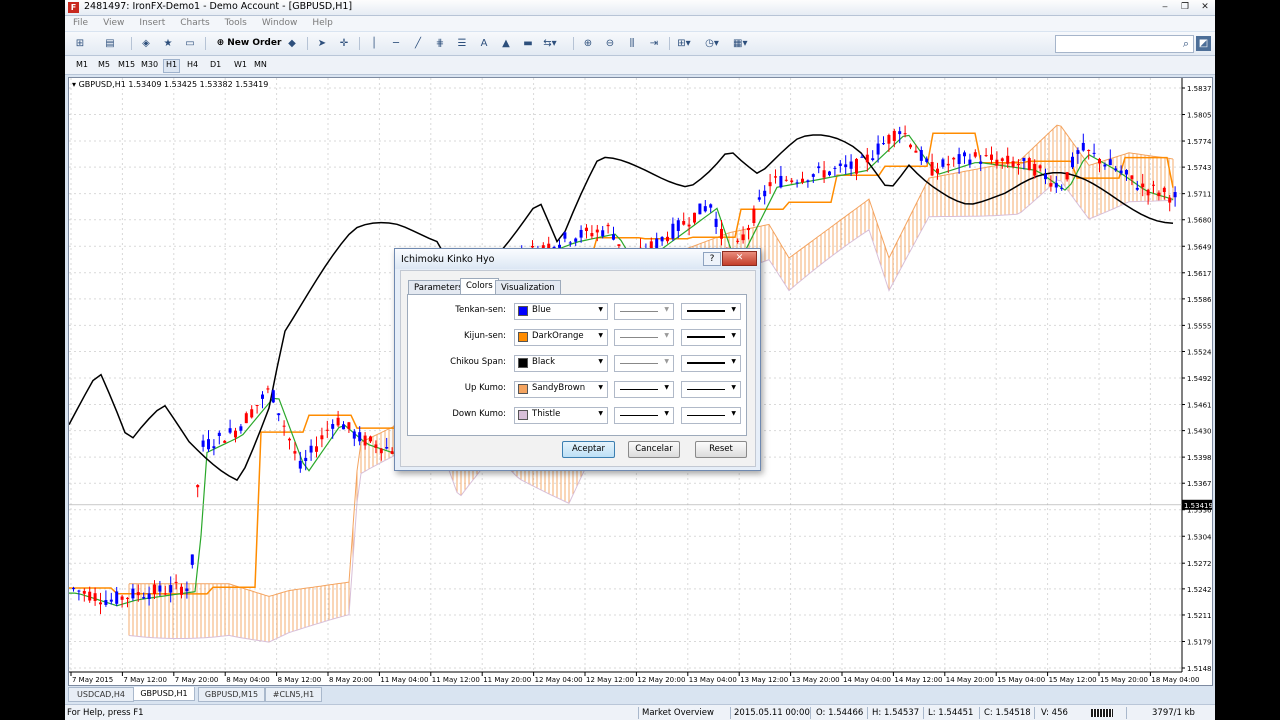  Describe the element at coordinates (292, 43) in the screenshot. I see `expert-advisors-icon: ◆` at that location.